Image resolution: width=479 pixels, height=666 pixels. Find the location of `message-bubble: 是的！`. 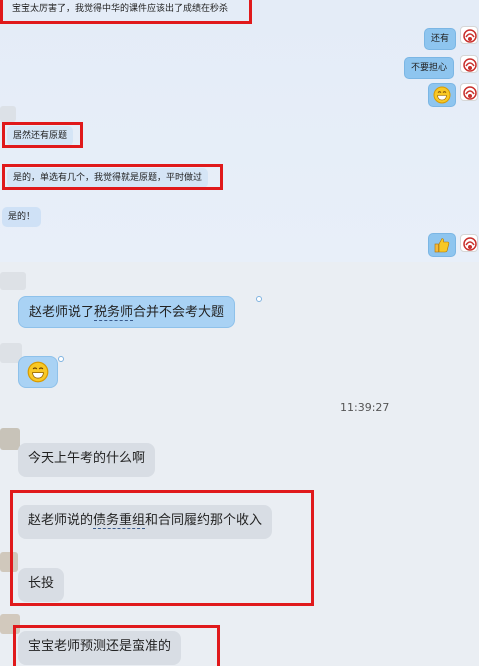

message-bubble: 是的！ is located at coordinates (22, 217).